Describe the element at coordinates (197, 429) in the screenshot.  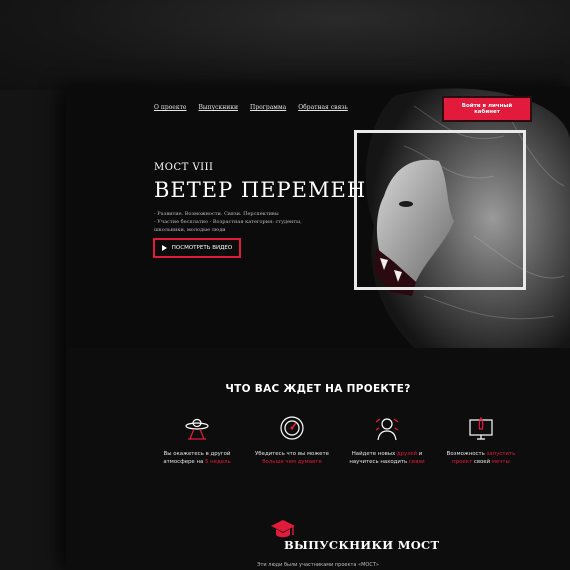
I see `ufo-icon` at that location.